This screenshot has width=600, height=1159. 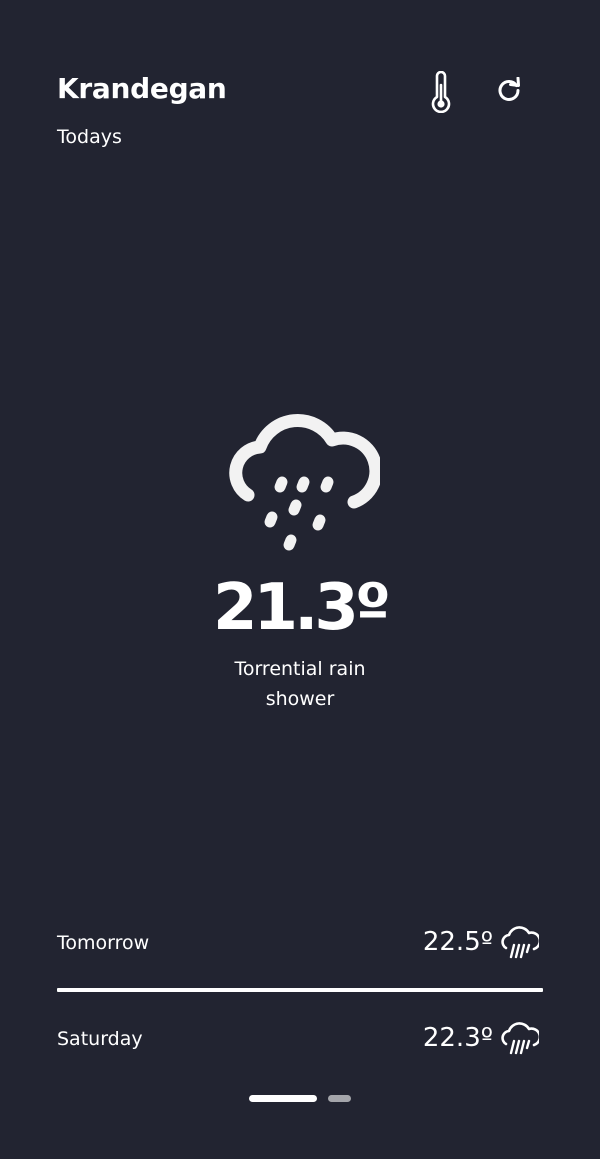 I want to click on refresh-icon, so click(x=509, y=89).